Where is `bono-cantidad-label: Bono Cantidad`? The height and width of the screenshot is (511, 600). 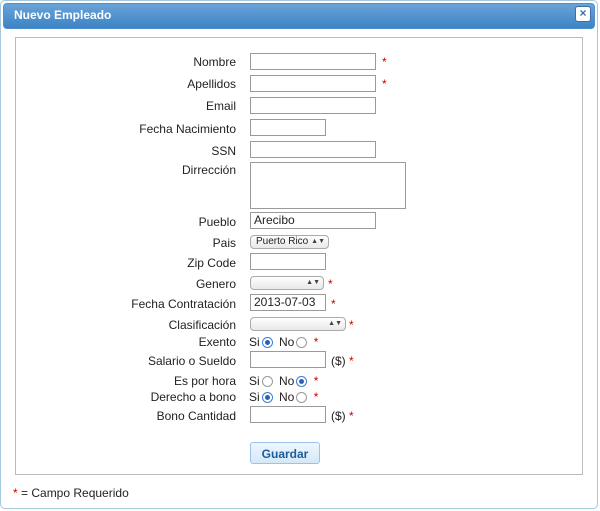
bono-cantidad-label: Bono Cantidad is located at coordinates (196, 416).